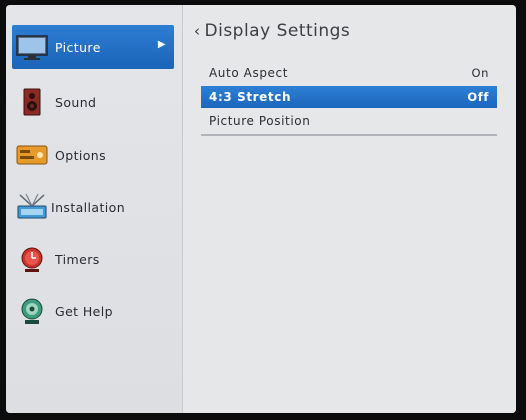 This screenshot has width=526, height=420. What do you see at coordinates (81, 155) in the screenshot?
I see `sidebar-item-label: Options` at bounding box center [81, 155].